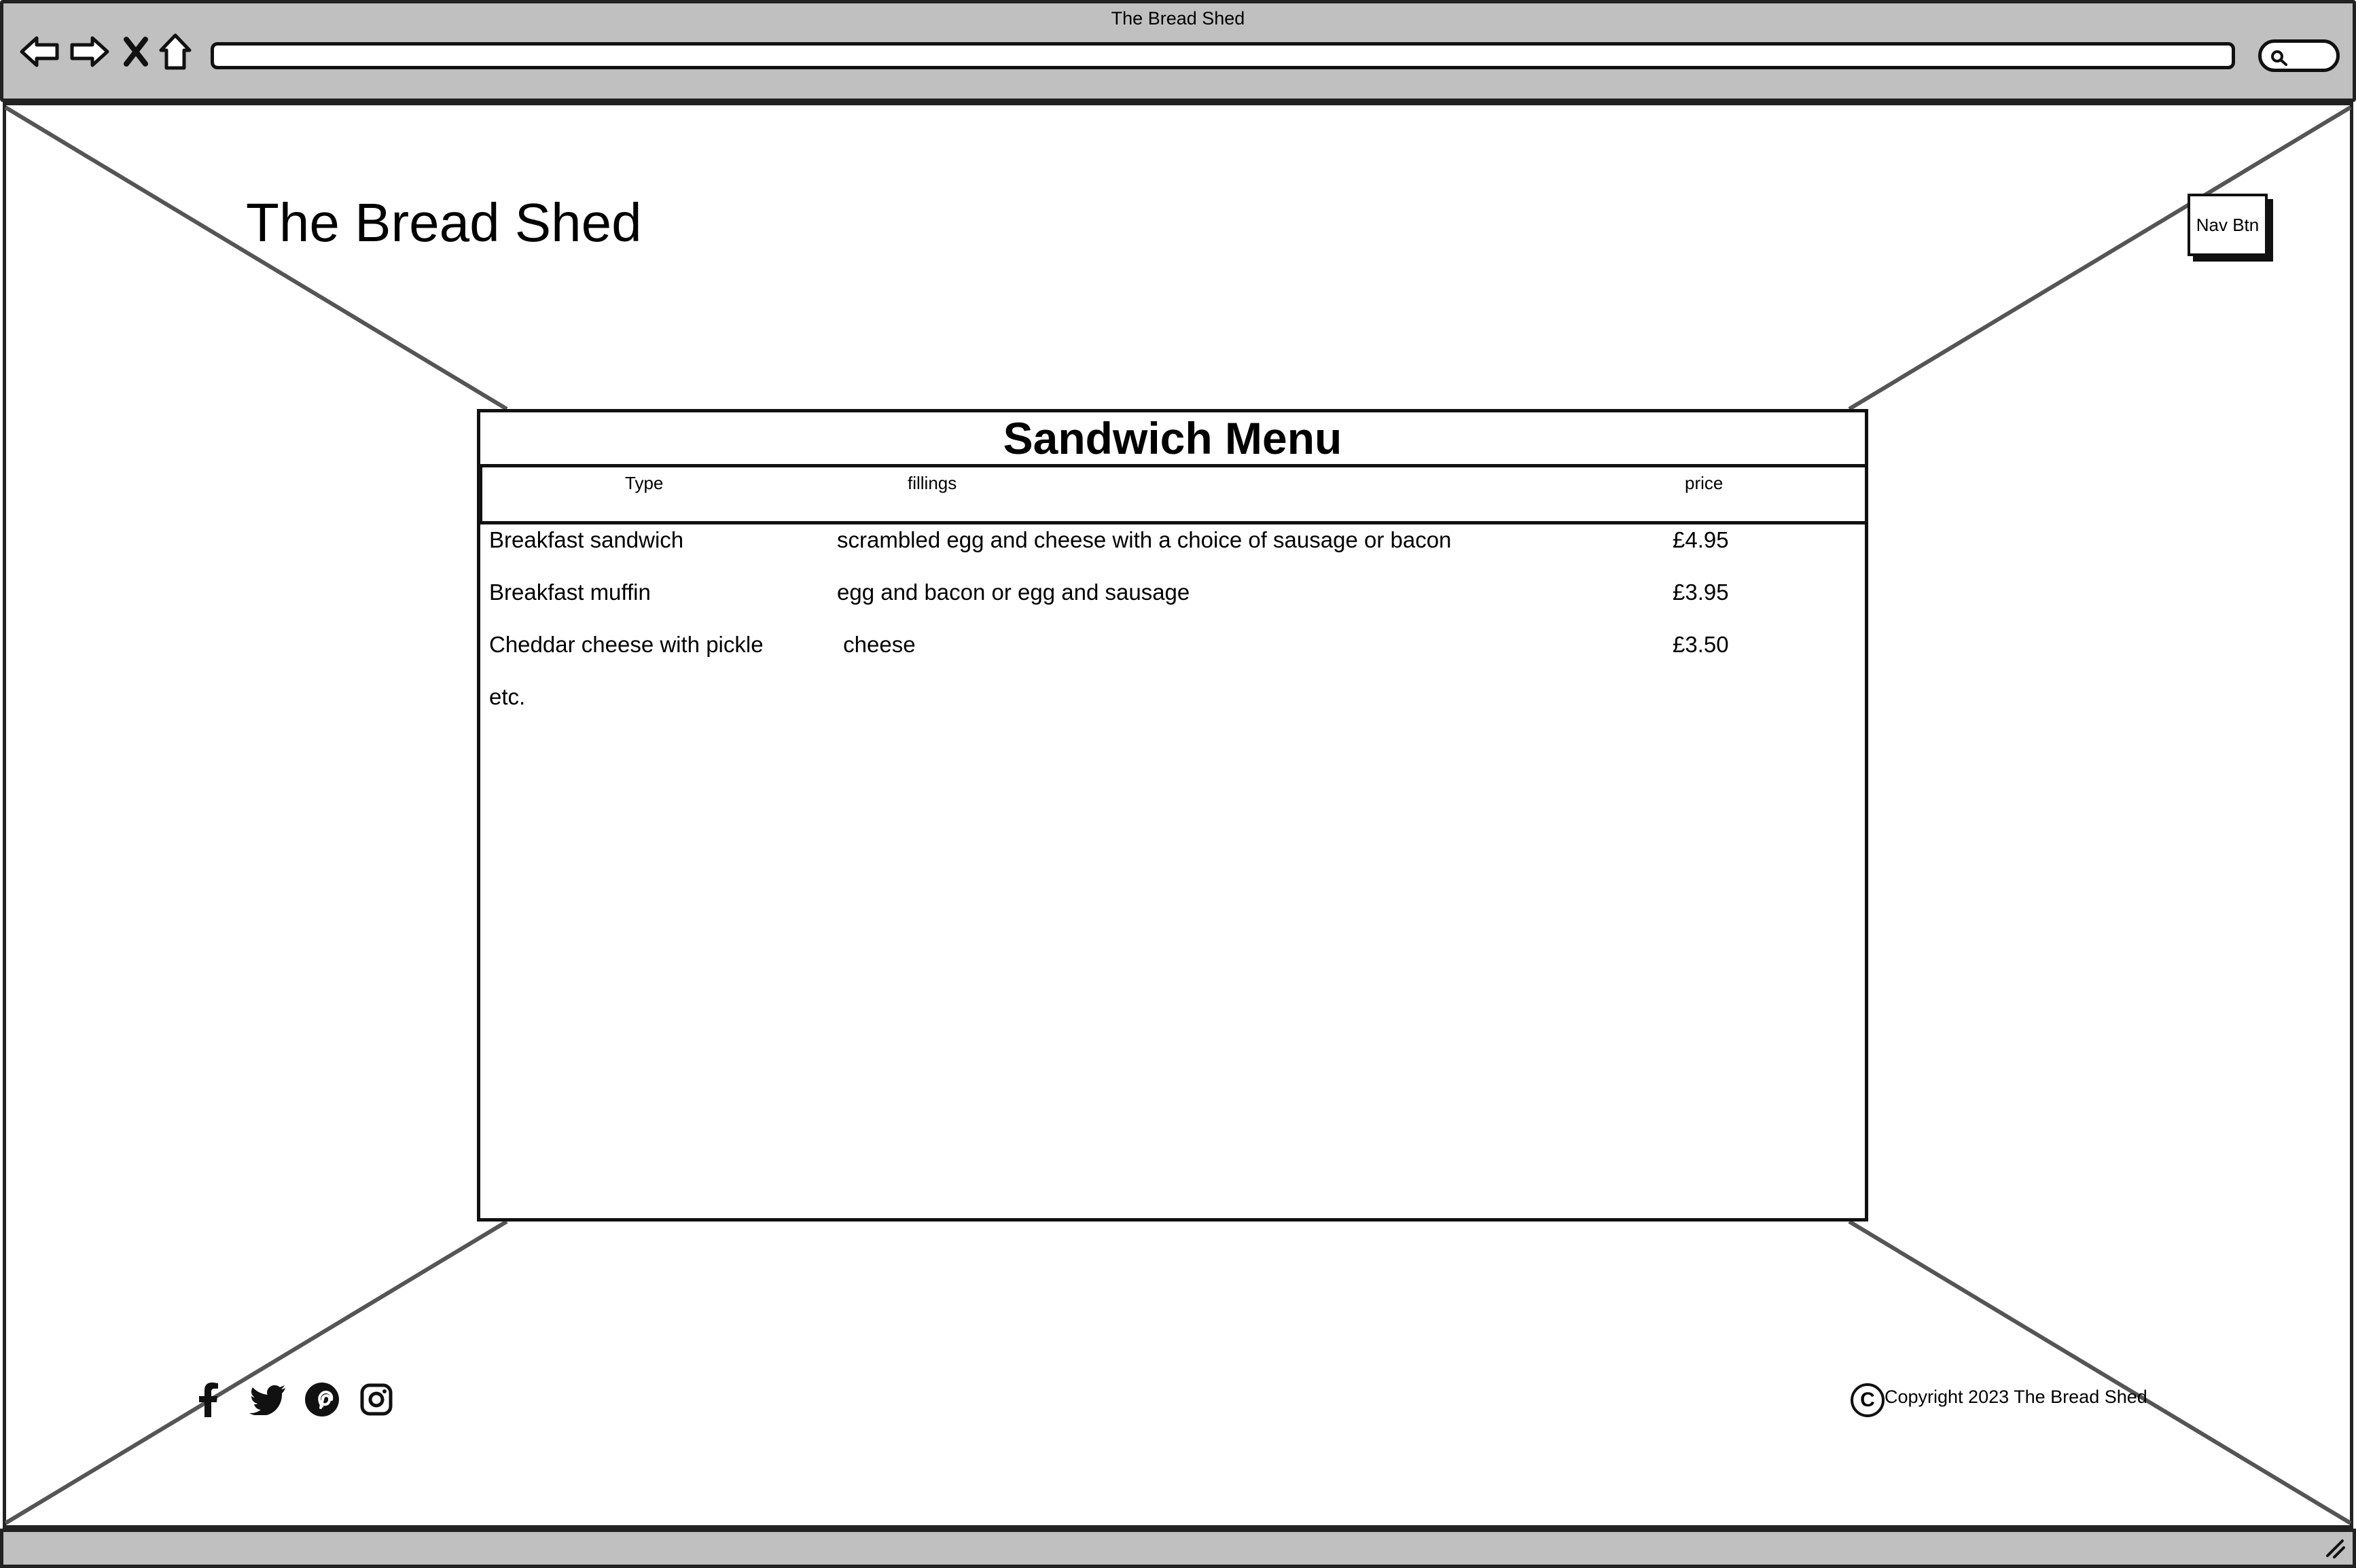  I want to click on close-x-icon, so click(135, 52).